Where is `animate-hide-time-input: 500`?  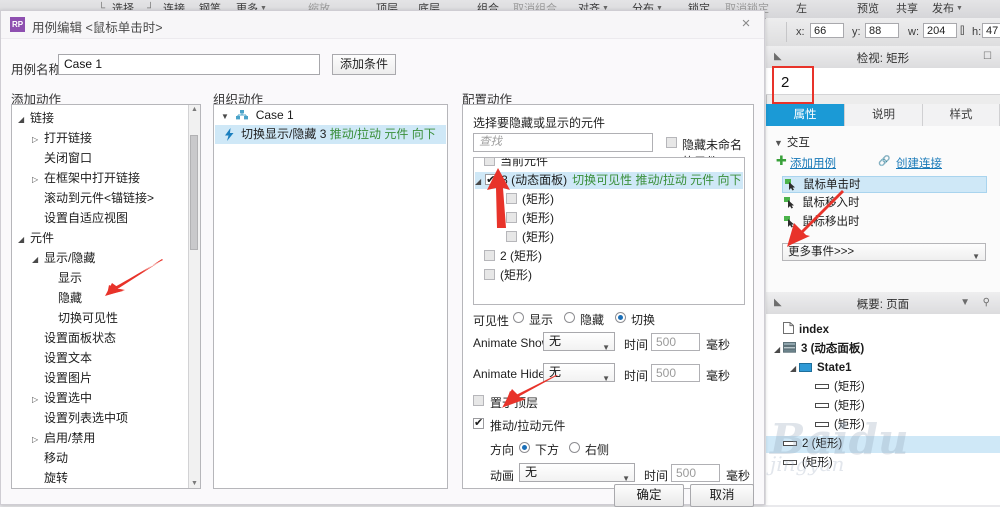
animate-hide-time-input: 500 is located at coordinates (675, 373).